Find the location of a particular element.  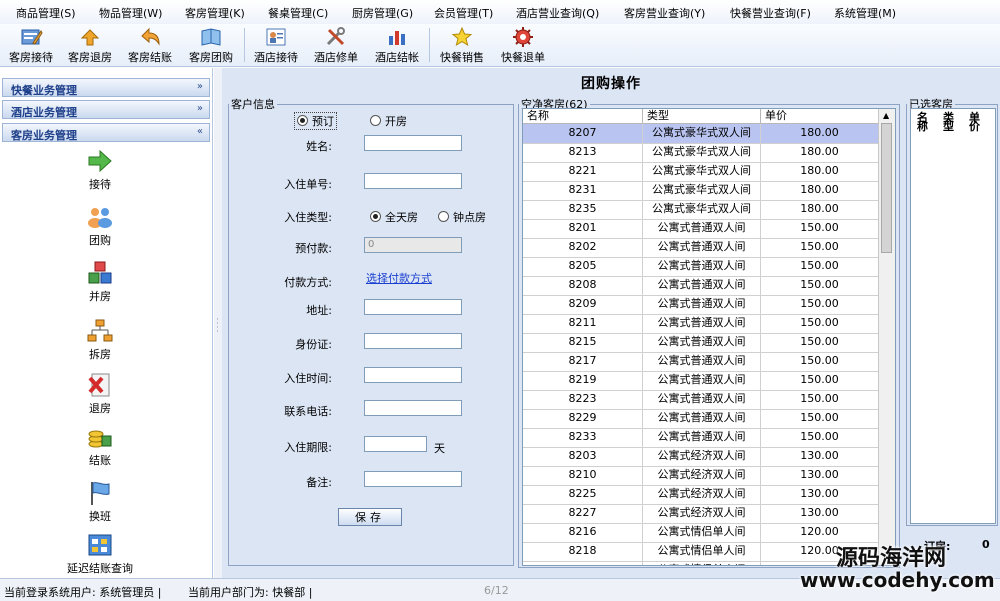

period-input is located at coordinates (395, 444).